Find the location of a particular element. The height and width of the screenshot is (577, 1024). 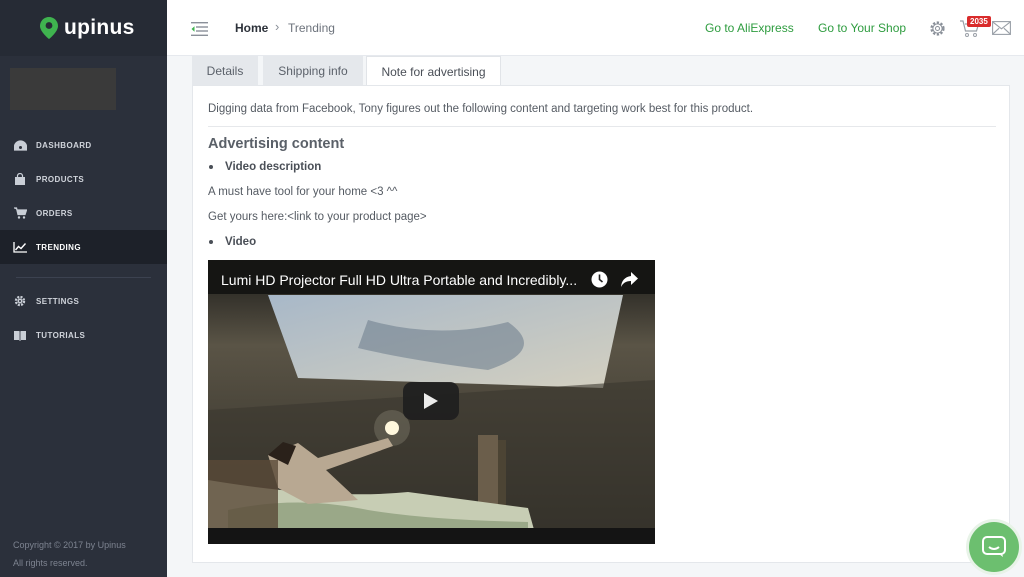

list-item: Video description is located at coordinates (264, 167).